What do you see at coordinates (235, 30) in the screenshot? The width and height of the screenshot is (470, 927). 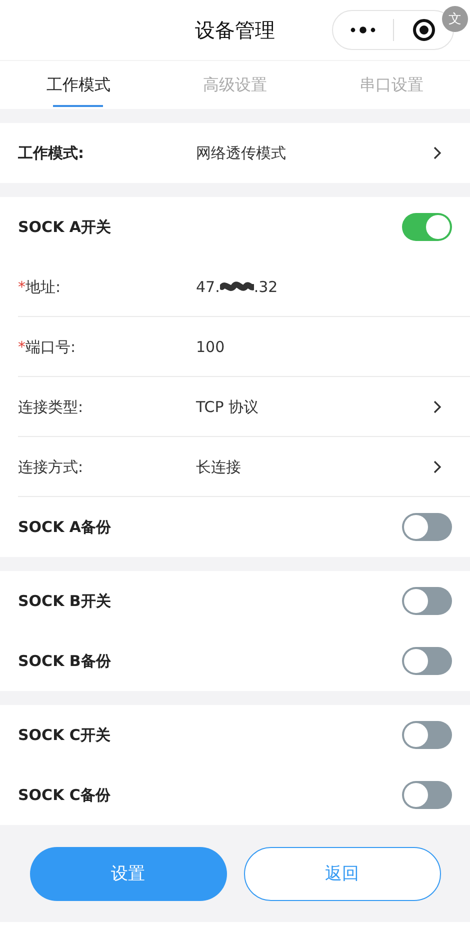 I see `page-title: 设备管理` at bounding box center [235, 30].